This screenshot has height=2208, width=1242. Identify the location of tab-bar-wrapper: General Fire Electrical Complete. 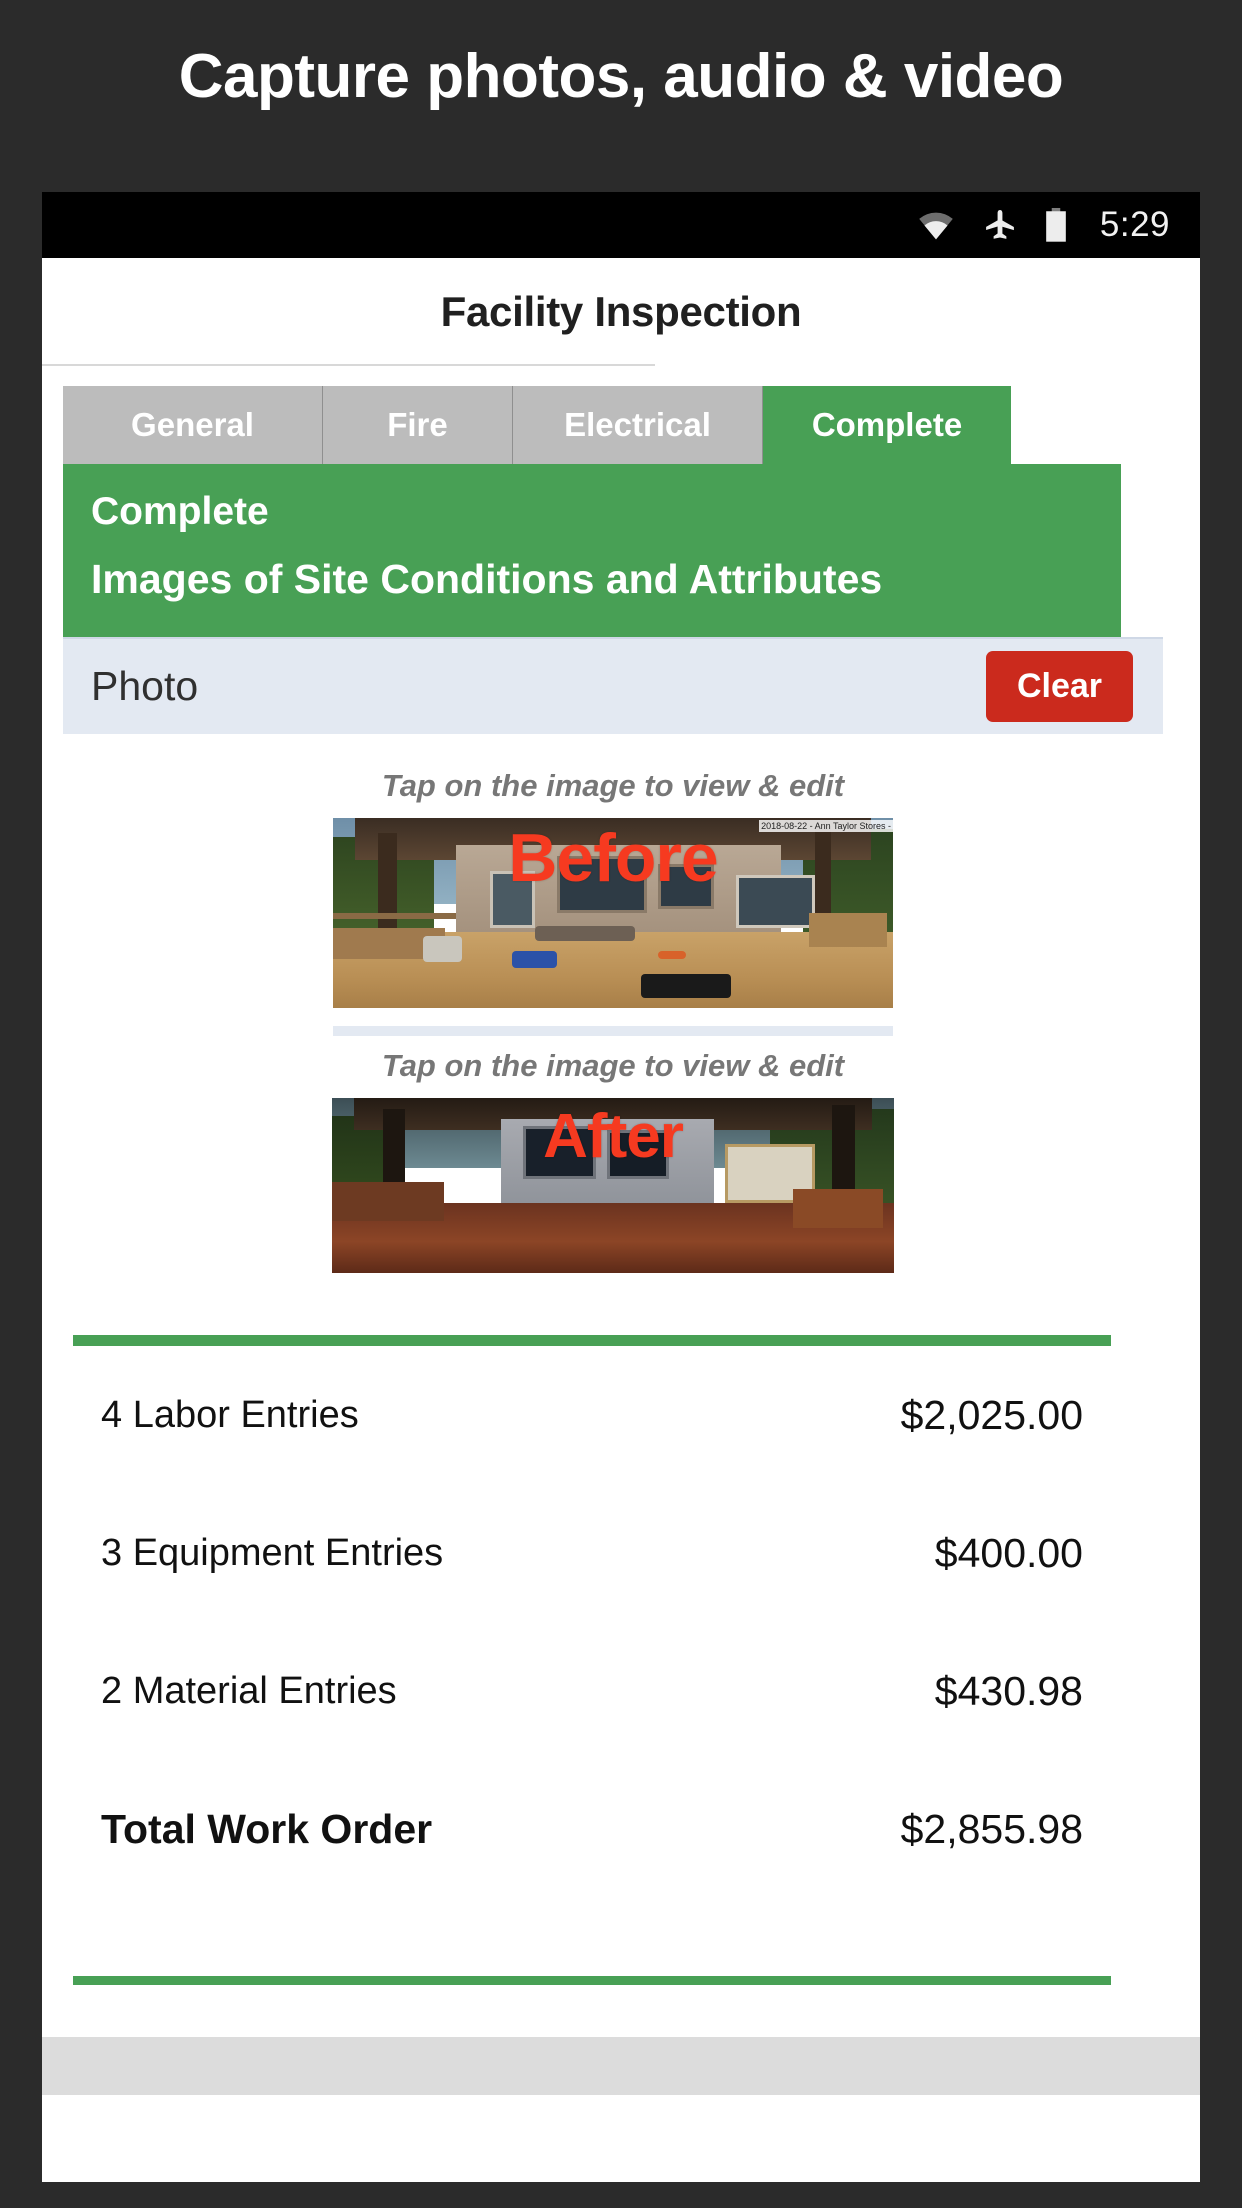
(621, 415).